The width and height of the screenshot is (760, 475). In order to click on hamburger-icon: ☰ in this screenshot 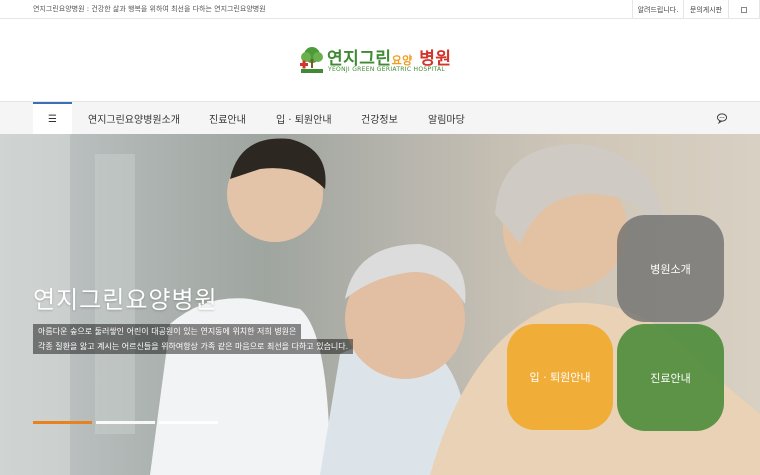, I will do `click(52, 119)`.